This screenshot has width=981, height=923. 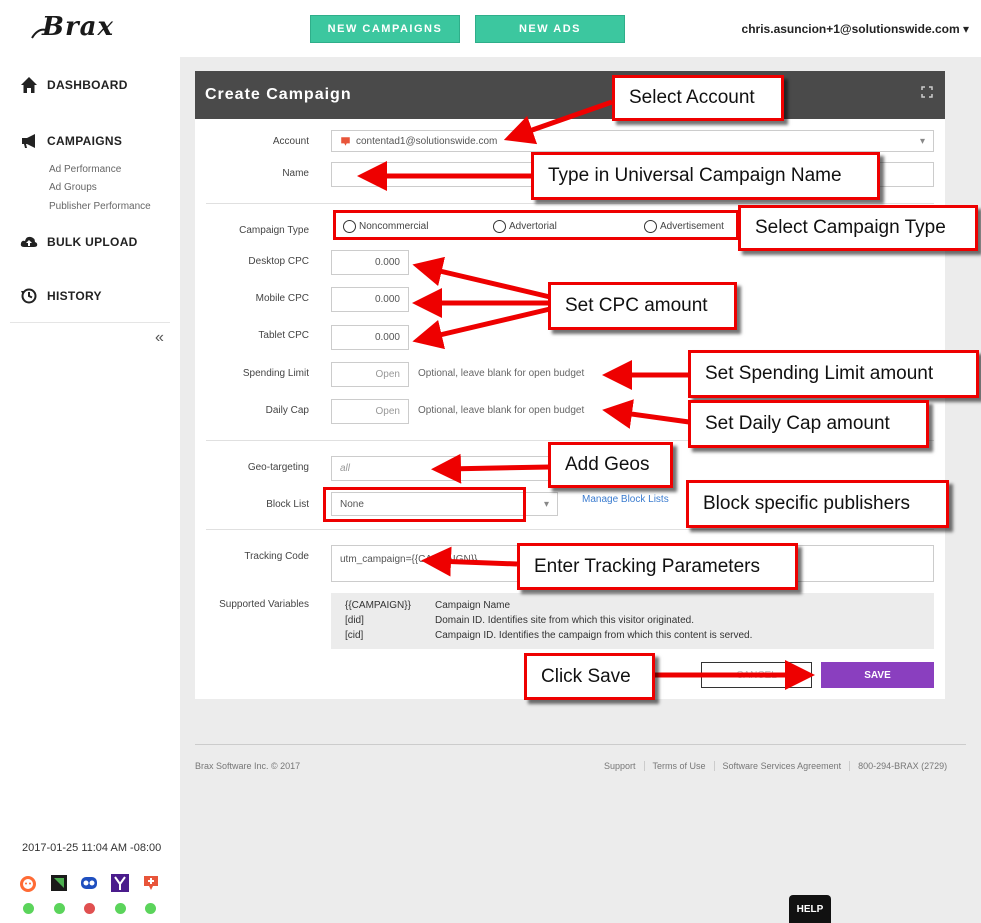 What do you see at coordinates (275, 373) in the screenshot?
I see `spending-limit-label: Spending Limit` at bounding box center [275, 373].